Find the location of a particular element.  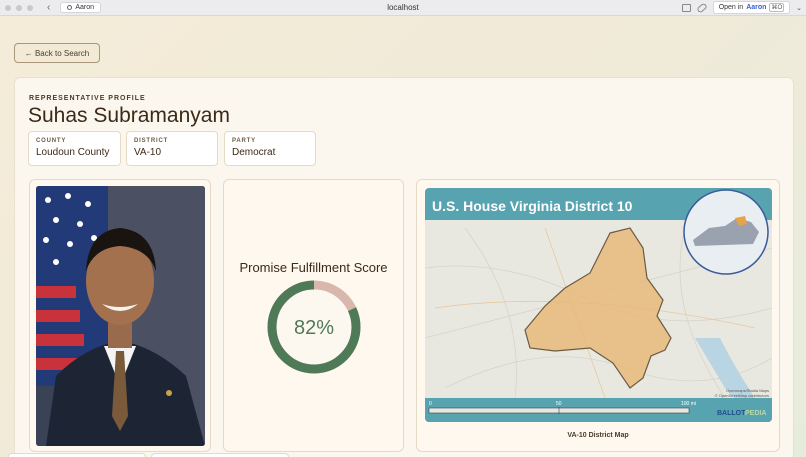

profile-eyebrow: REPRESENTATIVE PROFILE is located at coordinates (87, 98).